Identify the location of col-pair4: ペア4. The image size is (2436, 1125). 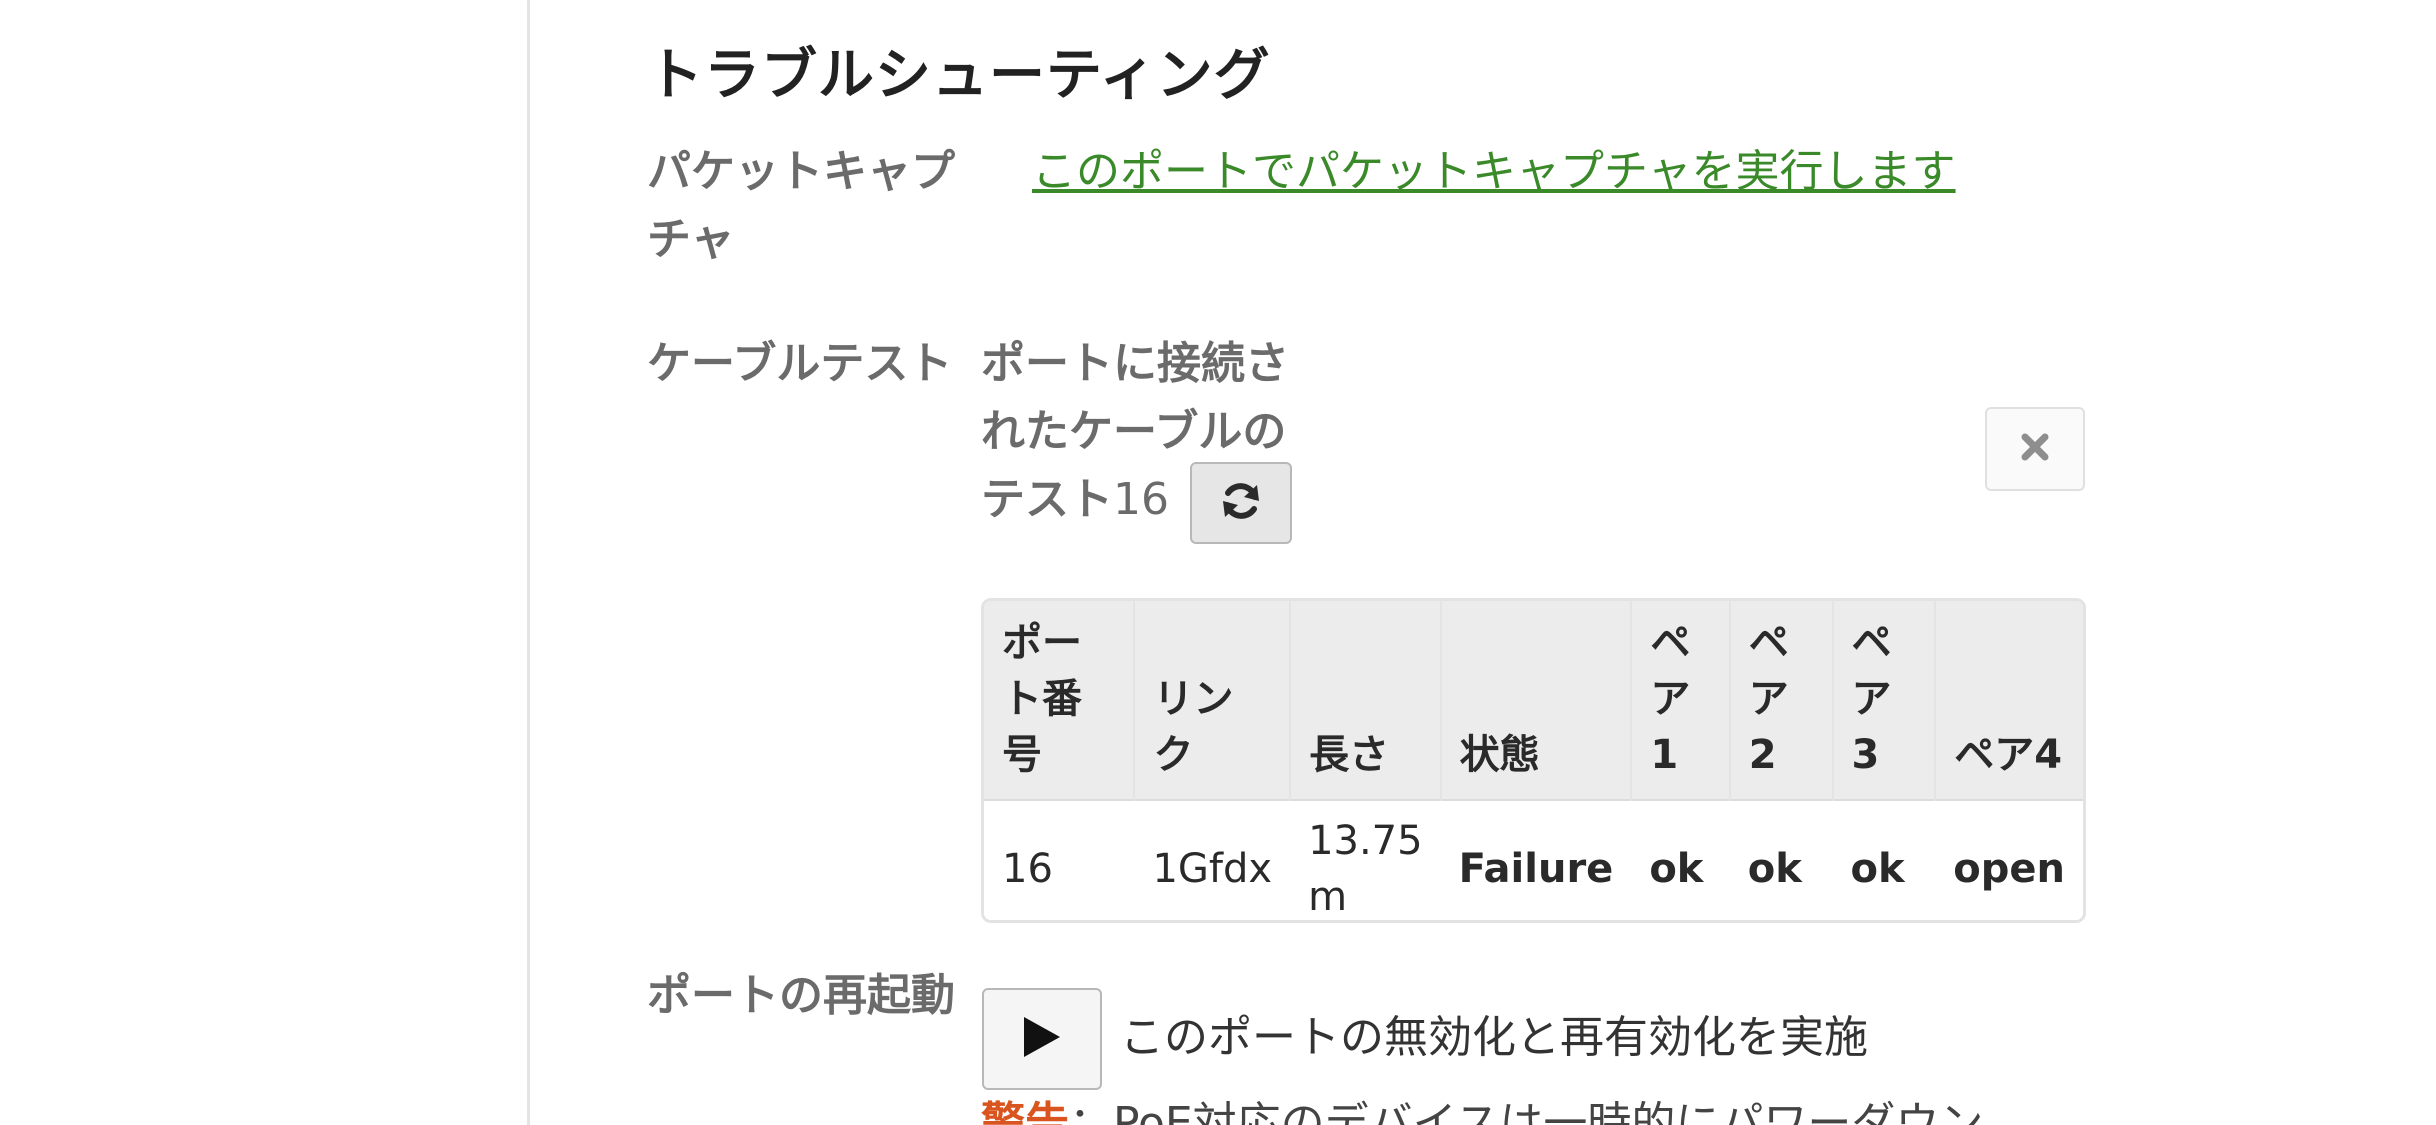
(2009, 700).